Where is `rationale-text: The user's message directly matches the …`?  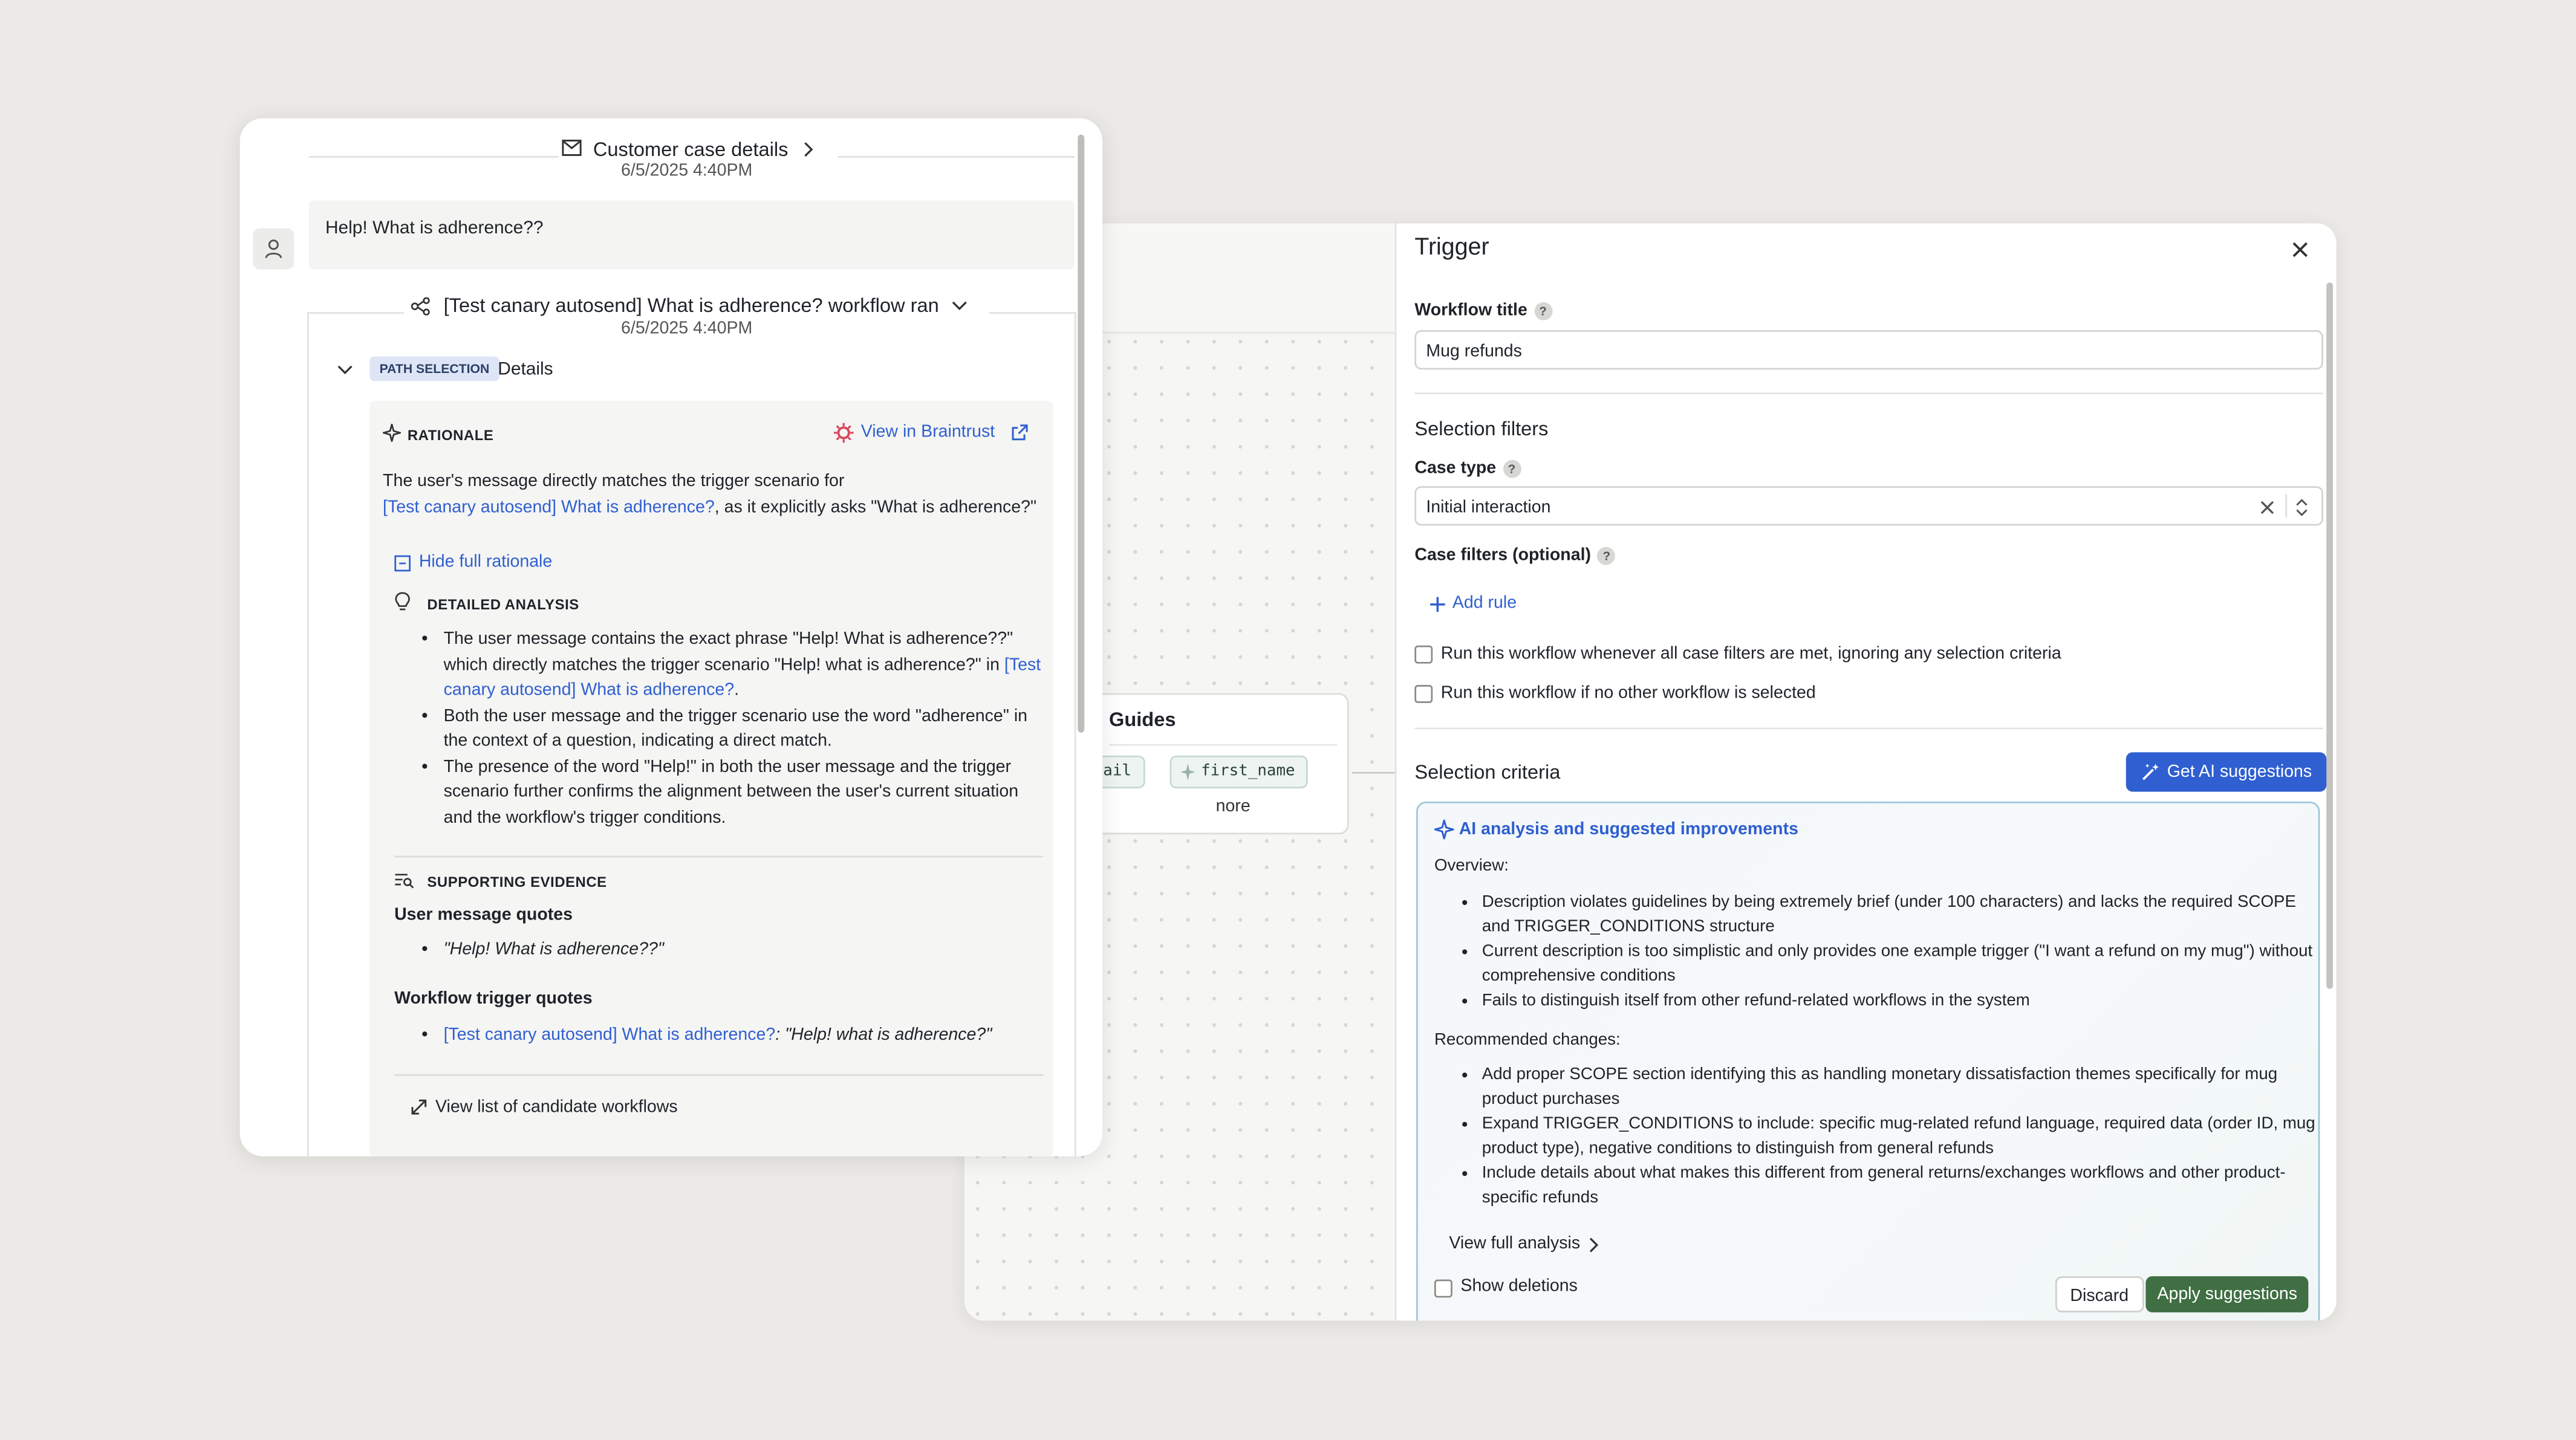 rationale-text: The user's message directly matches the … is located at coordinates (713, 495).